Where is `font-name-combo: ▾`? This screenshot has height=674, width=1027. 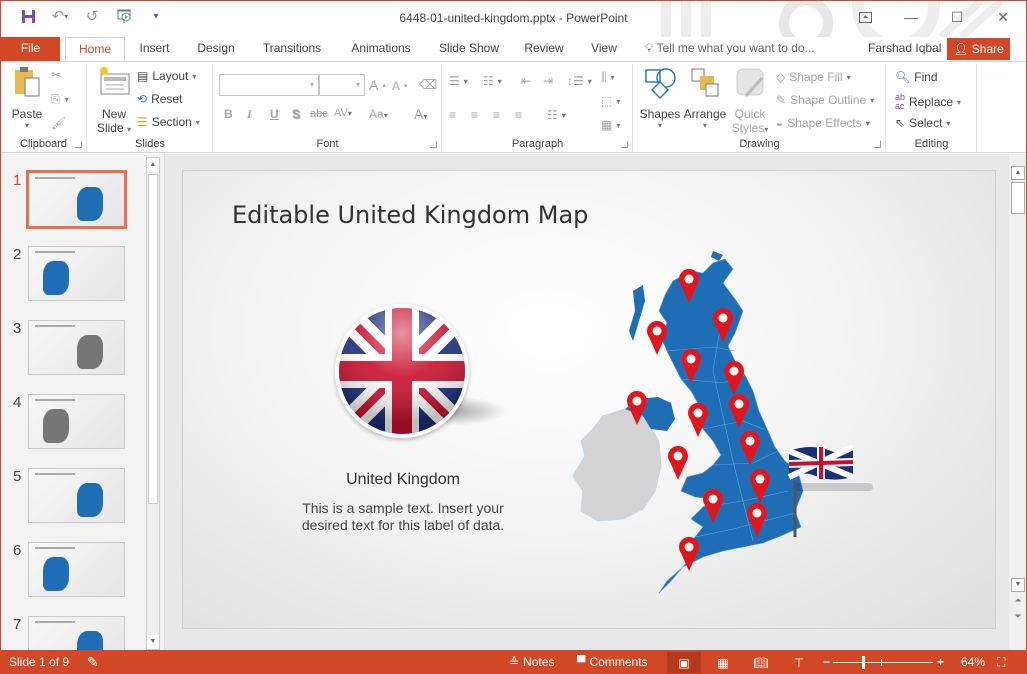 font-name-combo: ▾ is located at coordinates (269, 85).